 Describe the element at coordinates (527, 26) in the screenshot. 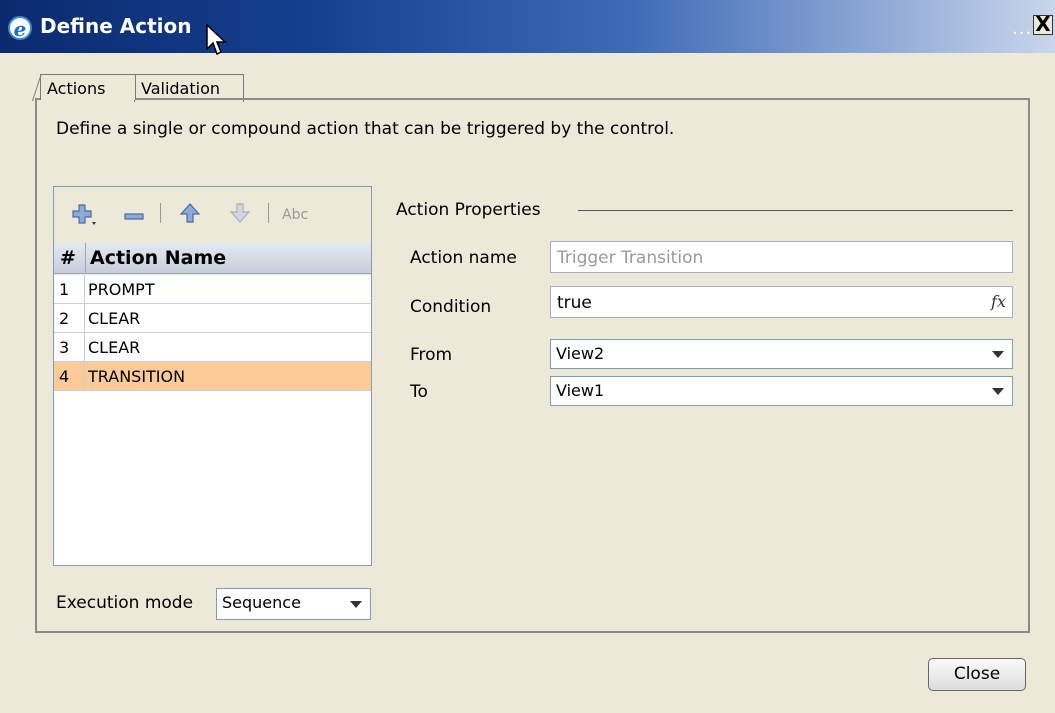

I see `title-bar: e Define Action ... X` at that location.